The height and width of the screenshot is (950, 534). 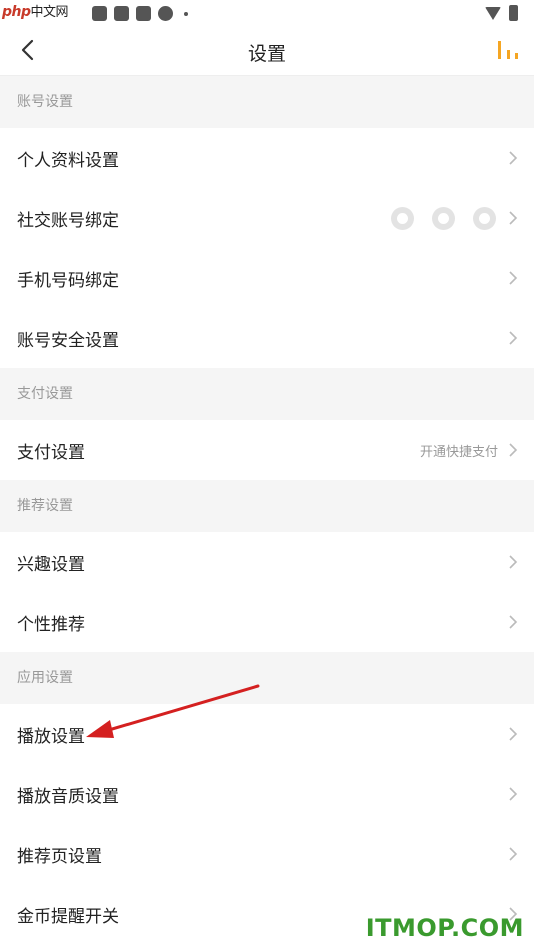 What do you see at coordinates (267, 102) in the screenshot?
I see `section-header-account: 账号设置` at bounding box center [267, 102].